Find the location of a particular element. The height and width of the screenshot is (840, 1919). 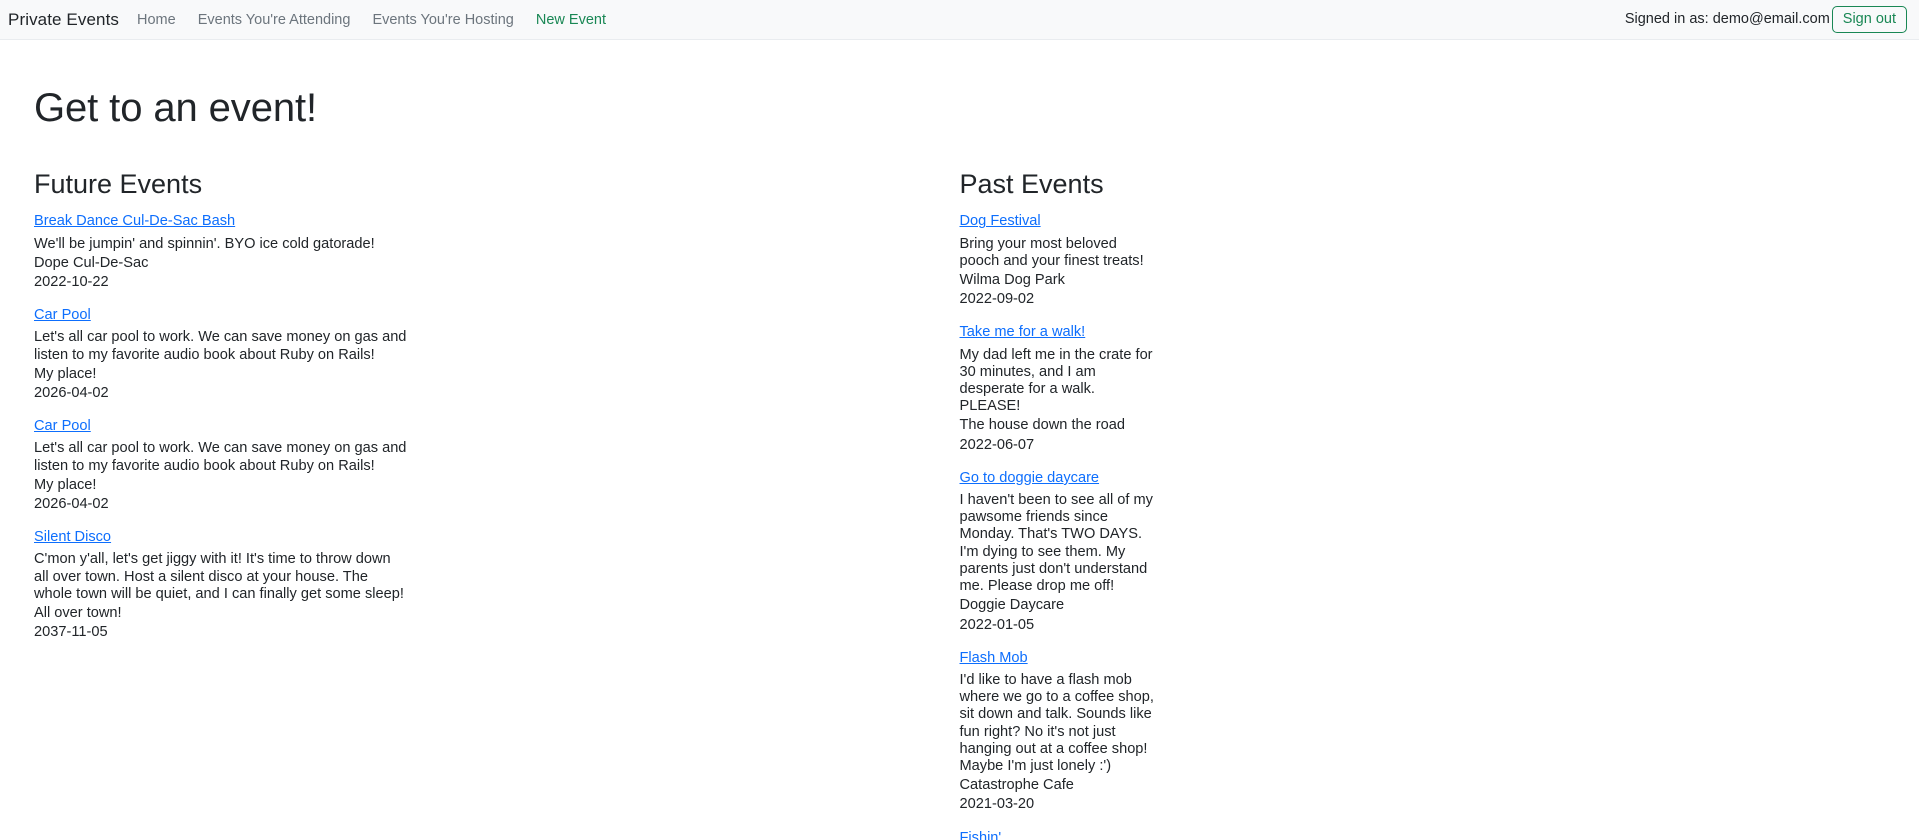

nav-link-new-event: New Event is located at coordinates (571, 20).